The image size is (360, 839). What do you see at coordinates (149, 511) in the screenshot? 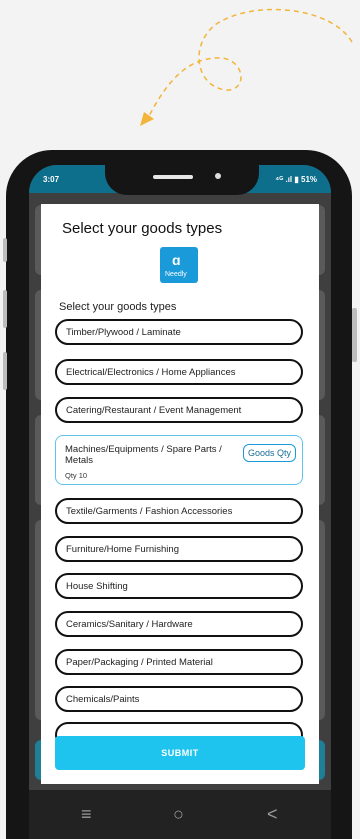
I see `option-label: Textile/Garments / Fashion Accessories` at bounding box center [149, 511].